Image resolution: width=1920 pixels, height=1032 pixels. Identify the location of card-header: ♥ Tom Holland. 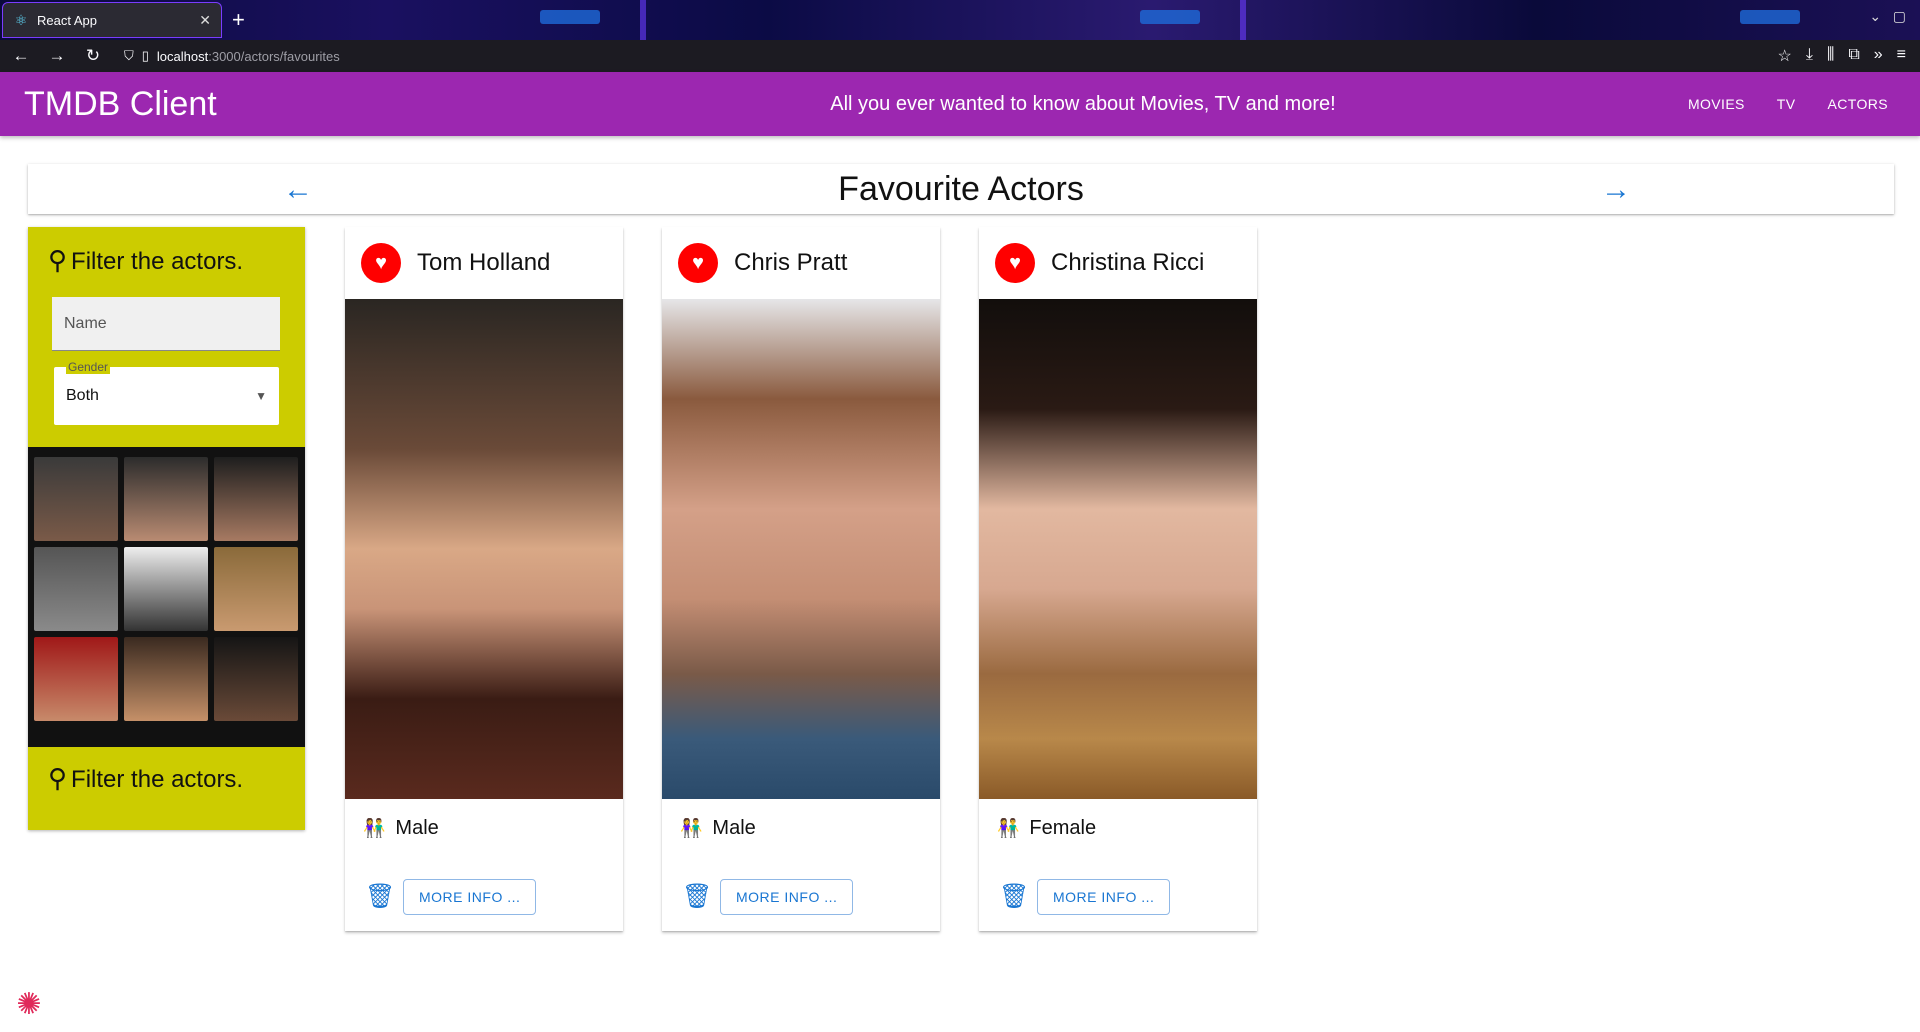
(484, 263).